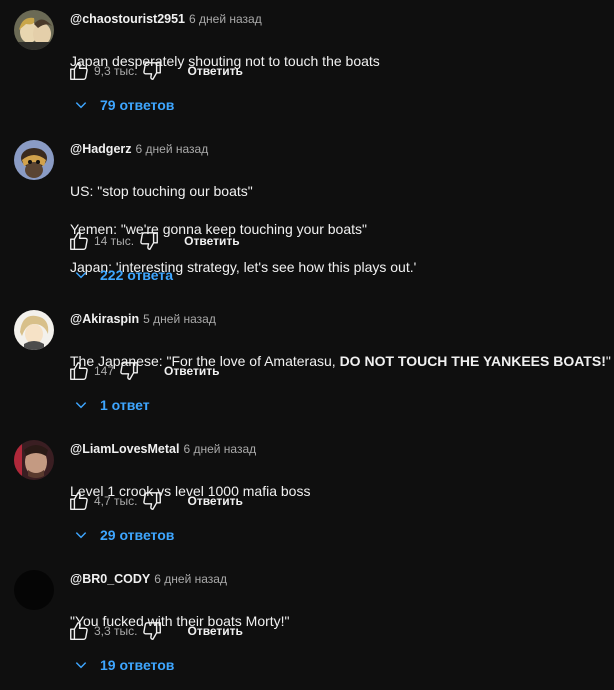 The width and height of the screenshot is (614, 690). What do you see at coordinates (136, 275) in the screenshot?
I see `replies-count: 222 ответа` at bounding box center [136, 275].